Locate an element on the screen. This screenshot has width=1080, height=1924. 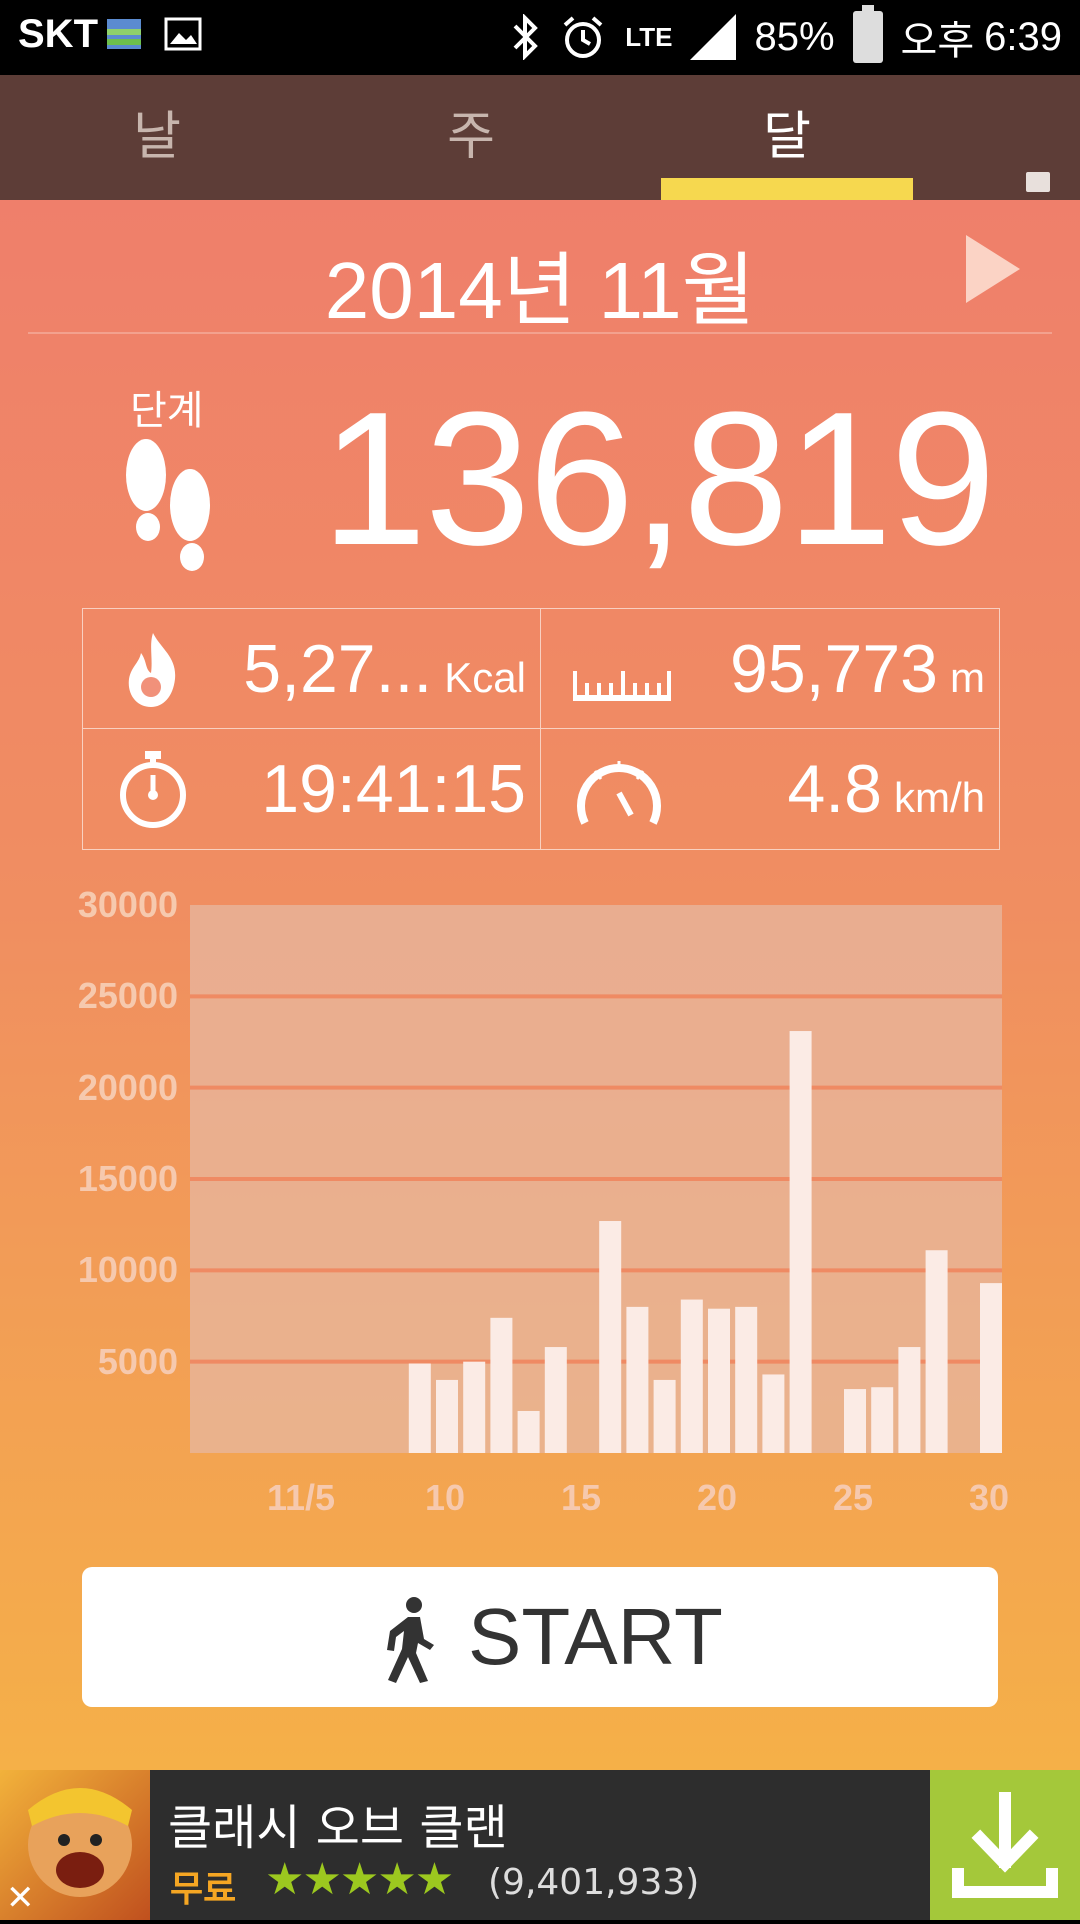
x-tick-label: 25 is located at coordinates (853, 1497).